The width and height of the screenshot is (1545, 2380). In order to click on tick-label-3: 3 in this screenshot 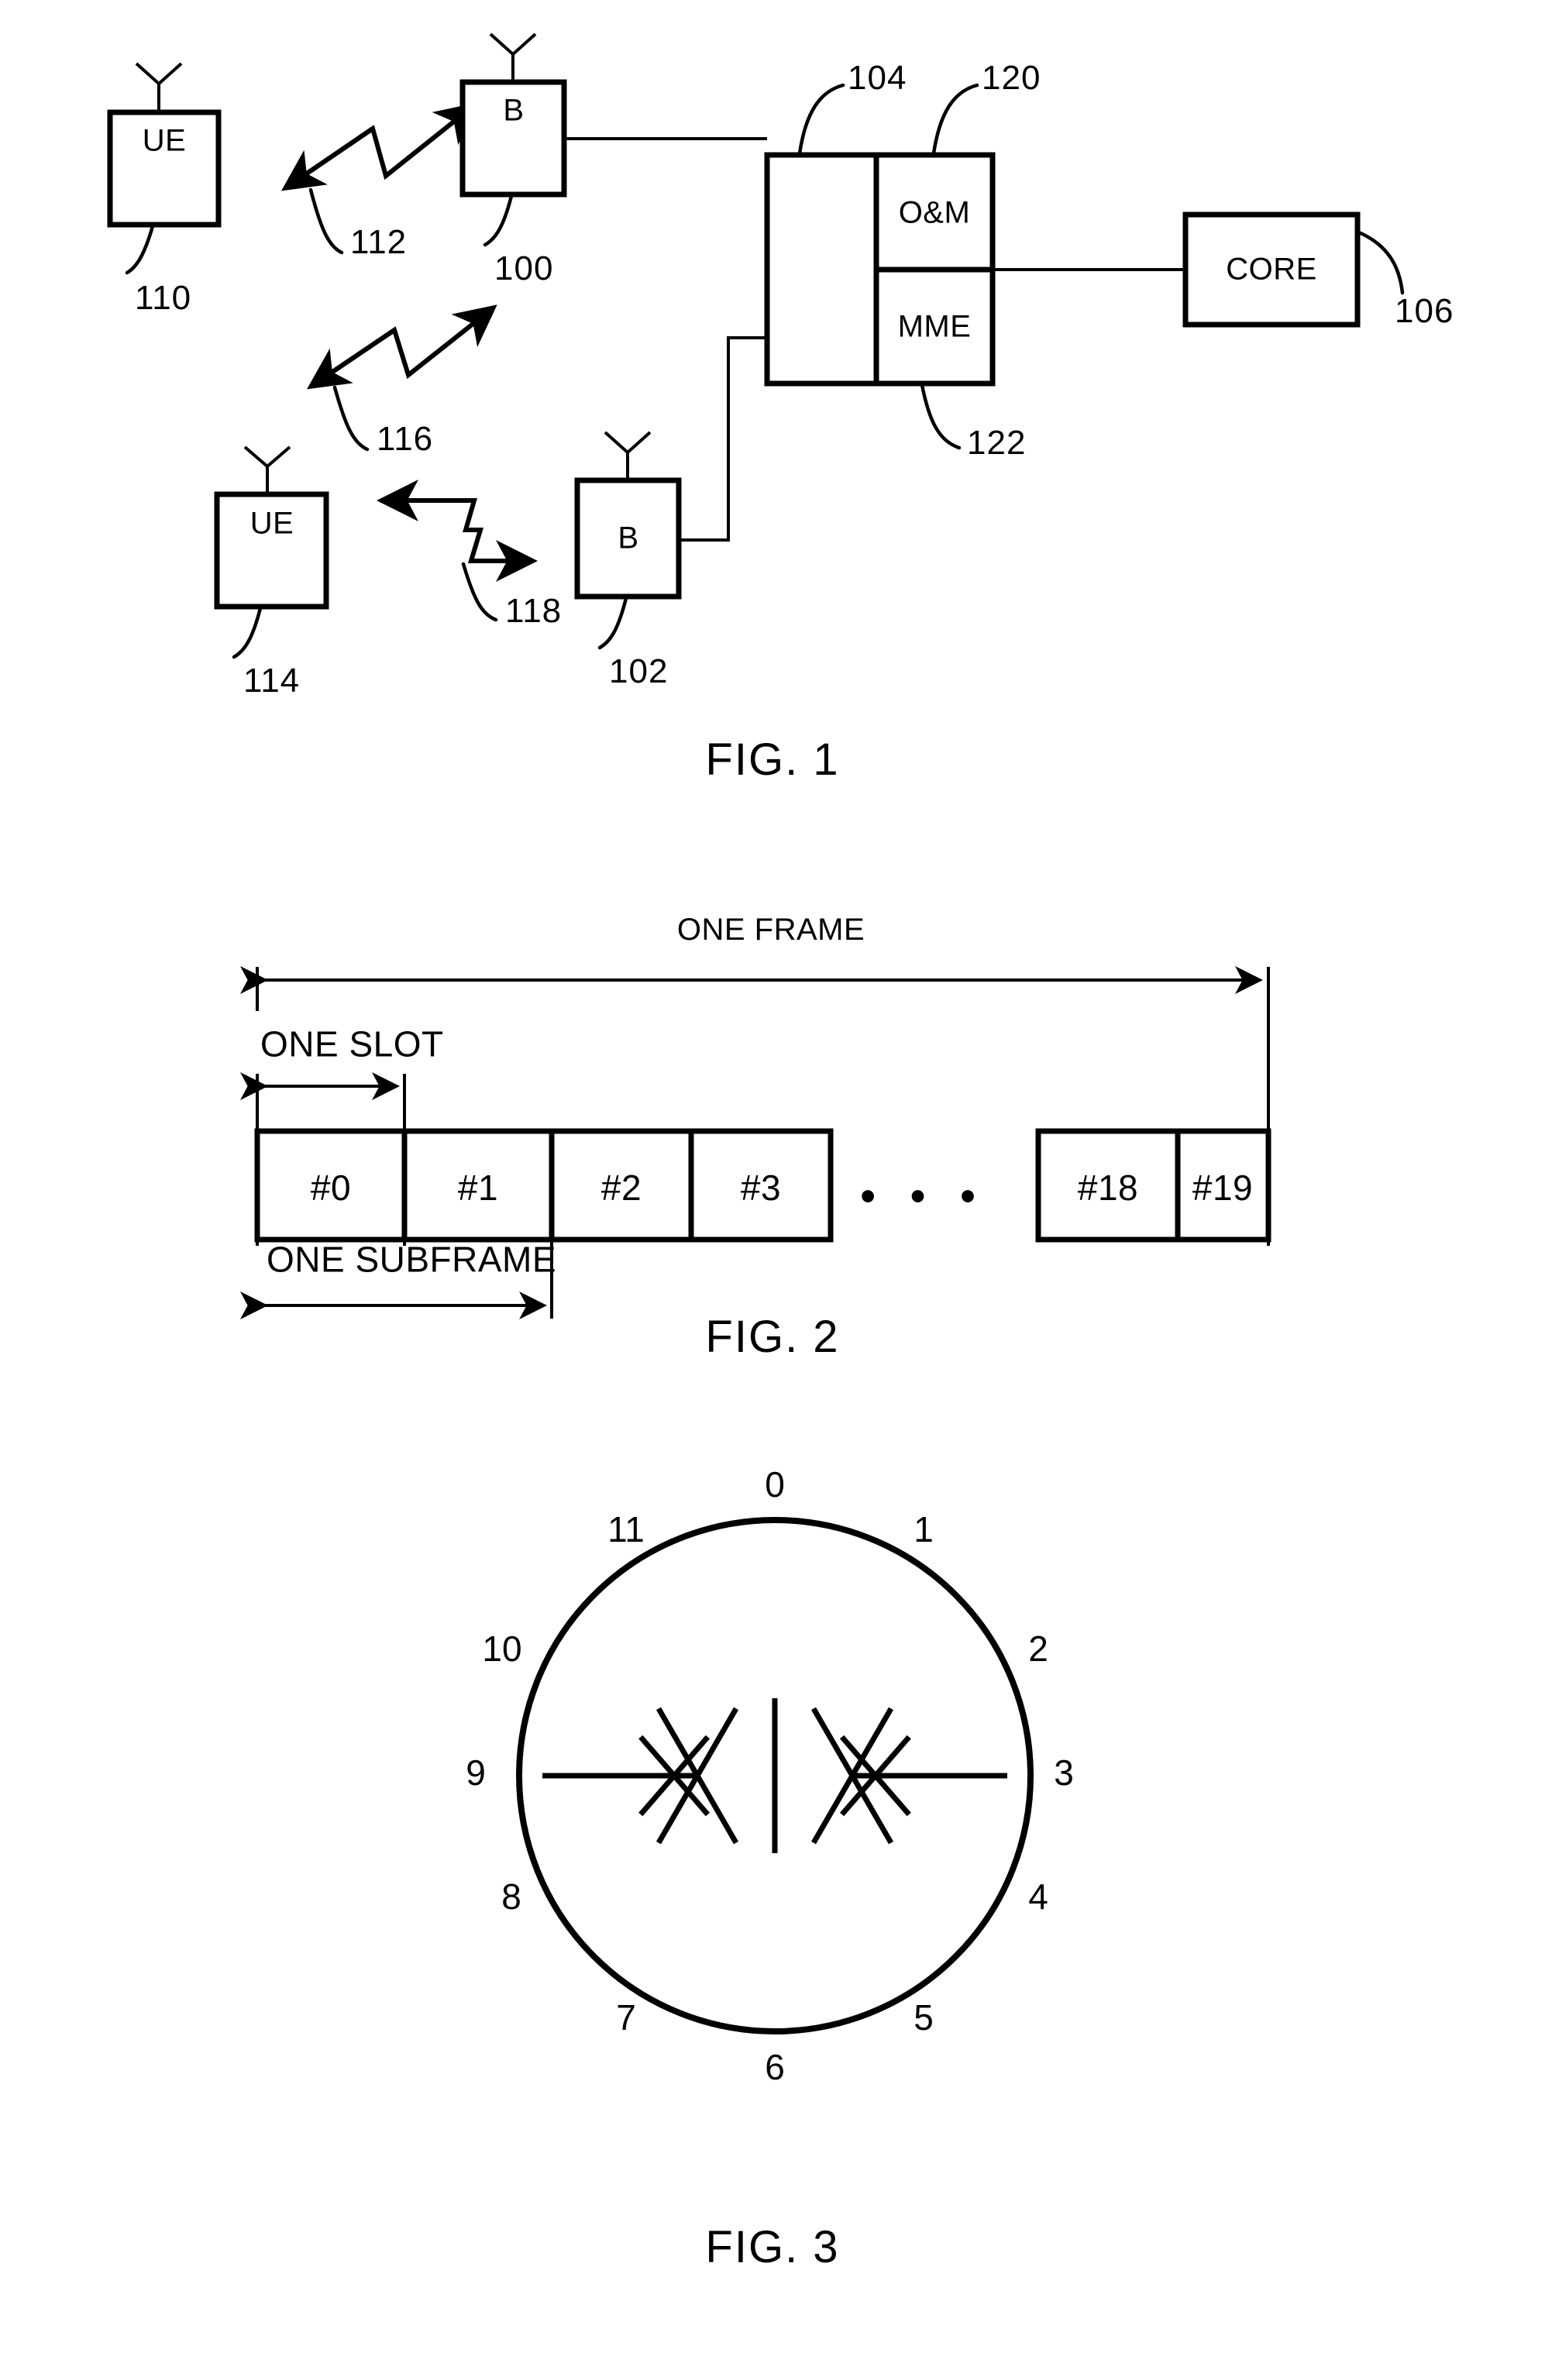, I will do `click(1064, 1773)`.